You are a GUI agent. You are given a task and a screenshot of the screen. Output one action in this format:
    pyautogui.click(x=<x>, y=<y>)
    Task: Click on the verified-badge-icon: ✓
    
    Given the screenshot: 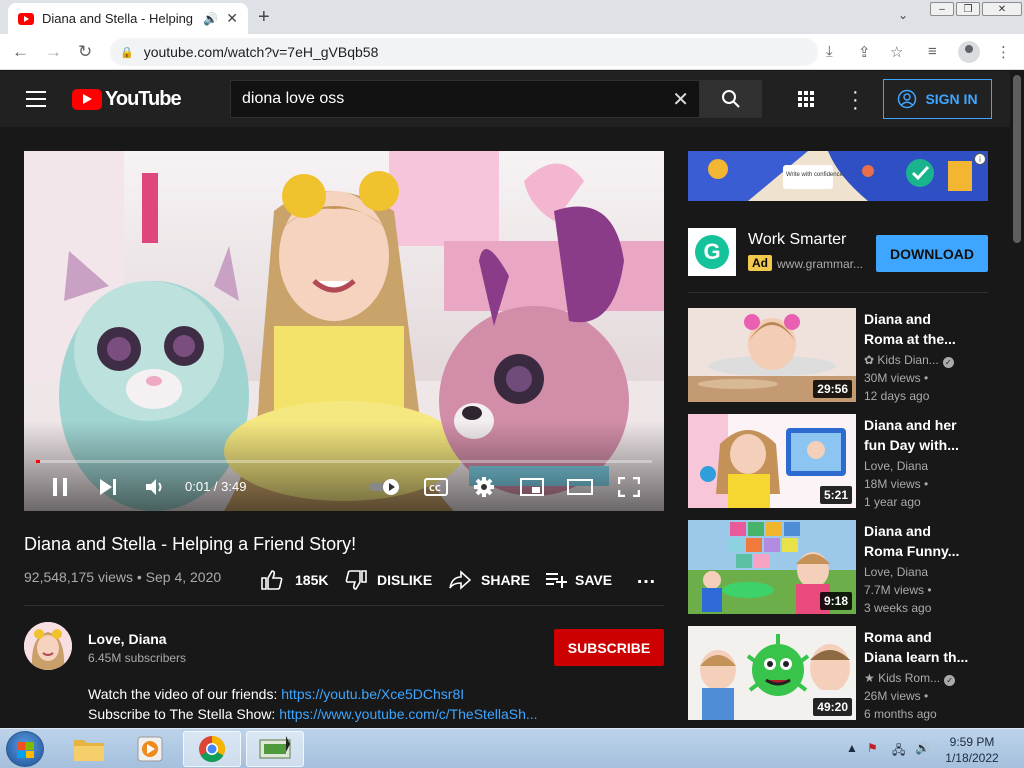 What is the action you would take?
    pyautogui.click(x=950, y=680)
    